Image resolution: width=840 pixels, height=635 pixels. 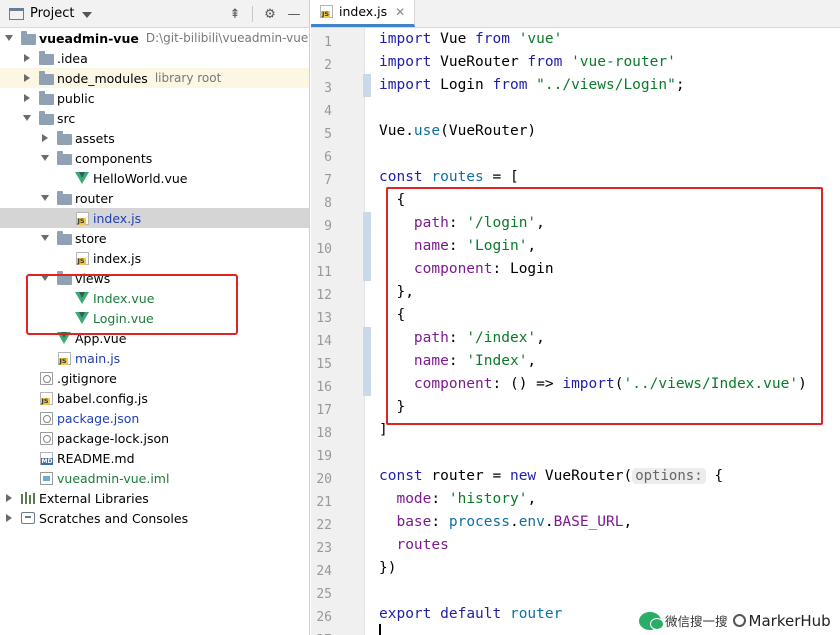 What do you see at coordinates (294, 14) in the screenshot?
I see `minimize-icon: —` at bounding box center [294, 14].